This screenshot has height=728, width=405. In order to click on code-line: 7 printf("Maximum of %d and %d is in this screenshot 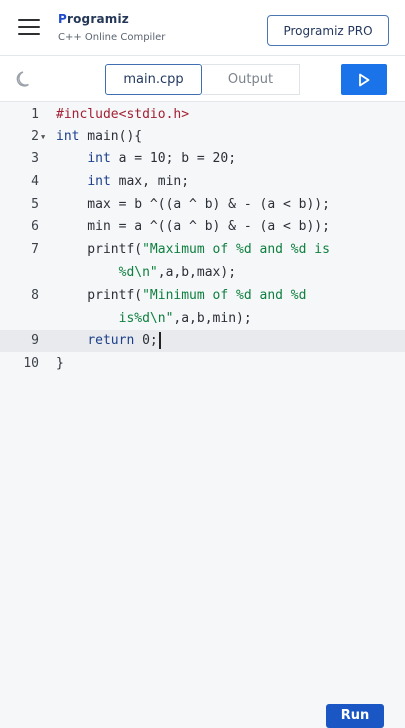, I will do `click(202, 250)`.